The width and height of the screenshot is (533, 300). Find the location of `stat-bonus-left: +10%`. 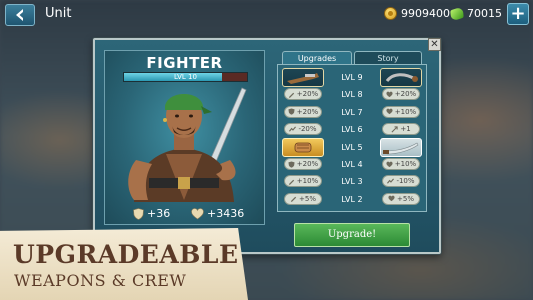

stat-bonus-left: +10% is located at coordinates (303, 181).